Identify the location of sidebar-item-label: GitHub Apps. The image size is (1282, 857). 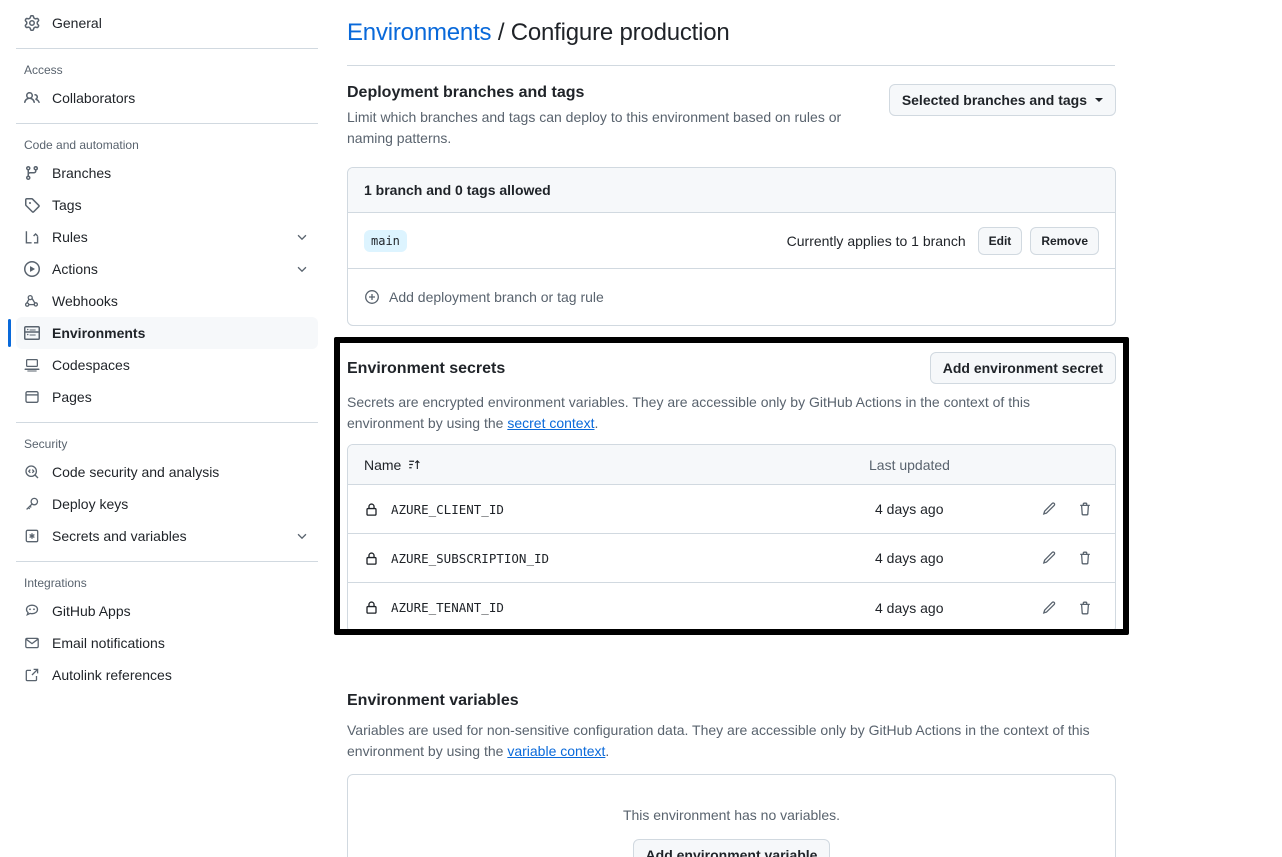
(91, 611).